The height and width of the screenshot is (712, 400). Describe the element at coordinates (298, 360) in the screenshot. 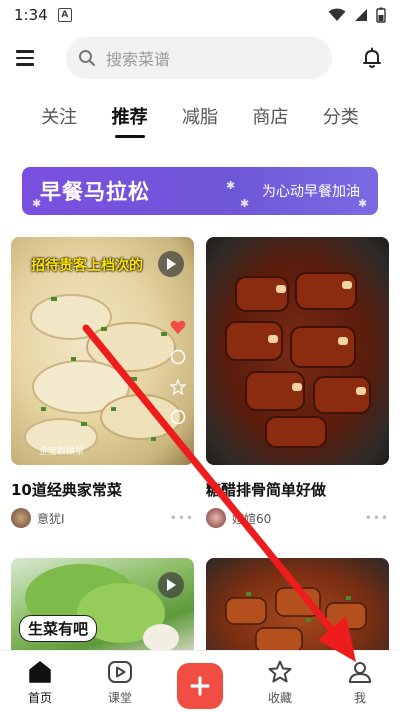

I see `ribs-illustration` at that location.